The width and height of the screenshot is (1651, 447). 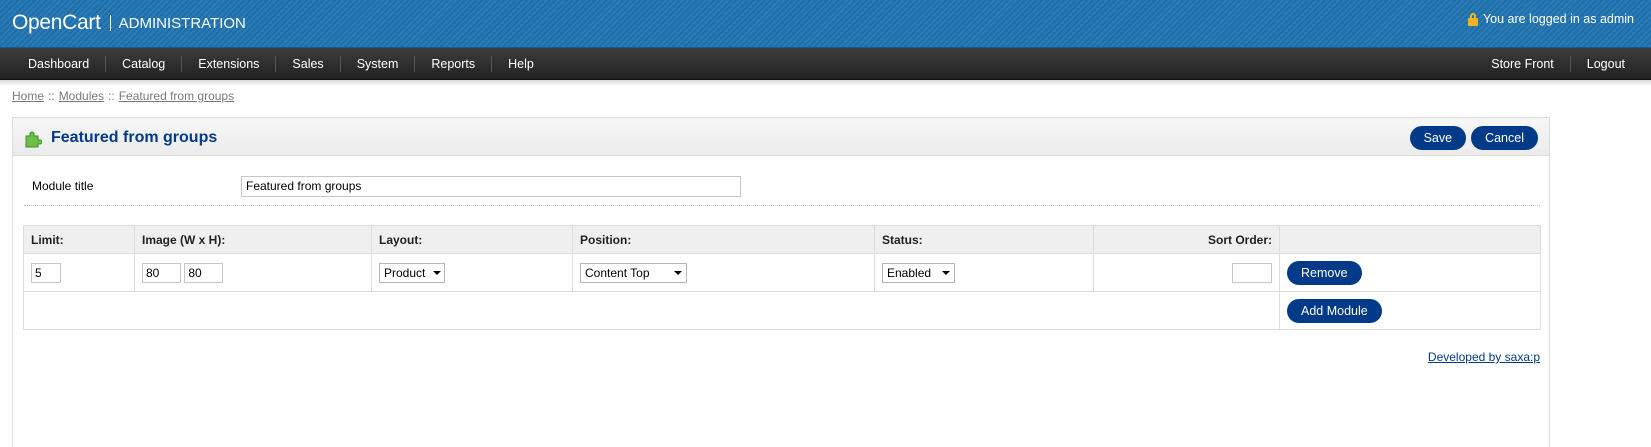 I want to click on page-title: Featured from groups, so click(x=134, y=137).